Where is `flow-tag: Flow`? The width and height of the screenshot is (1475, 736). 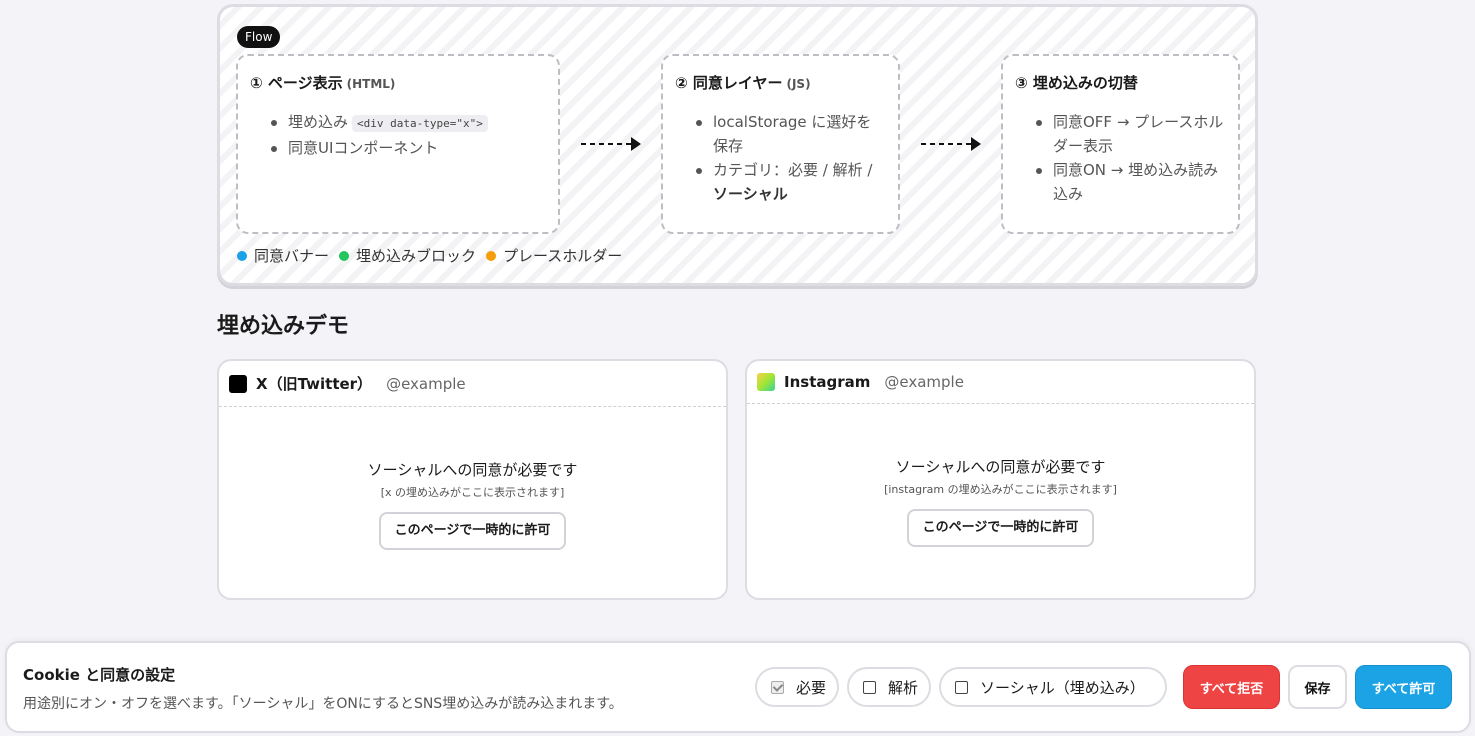 flow-tag: Flow is located at coordinates (259, 37).